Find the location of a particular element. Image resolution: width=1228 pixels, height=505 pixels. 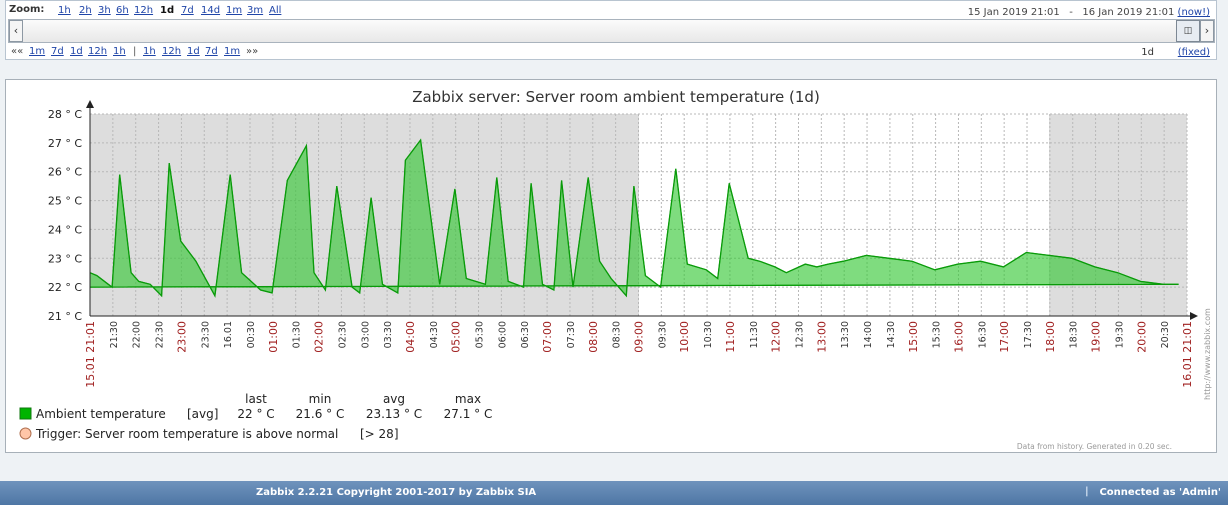

x-tick-label: 05:00 is located at coordinates (456, 337).